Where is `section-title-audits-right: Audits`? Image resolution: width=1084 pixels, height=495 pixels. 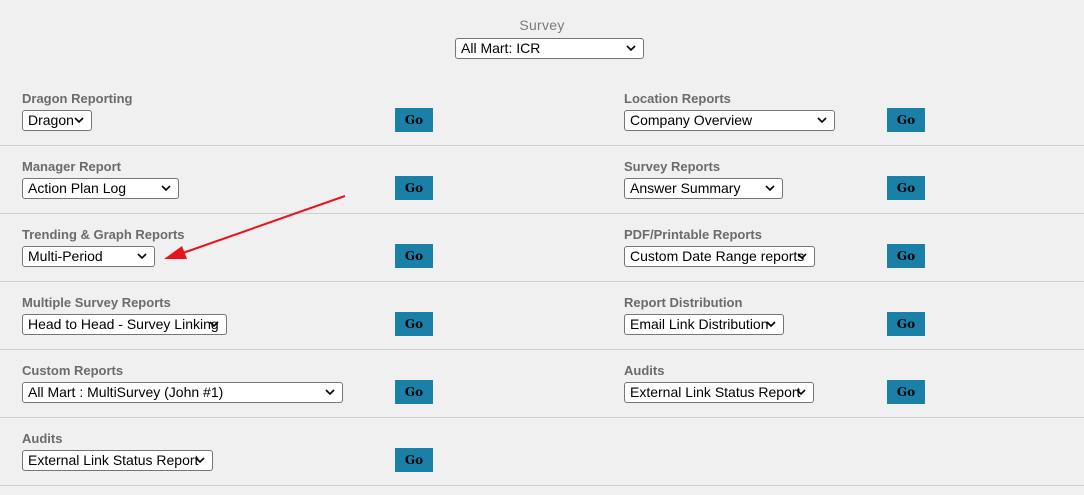 section-title-audits-right: Audits is located at coordinates (644, 370).